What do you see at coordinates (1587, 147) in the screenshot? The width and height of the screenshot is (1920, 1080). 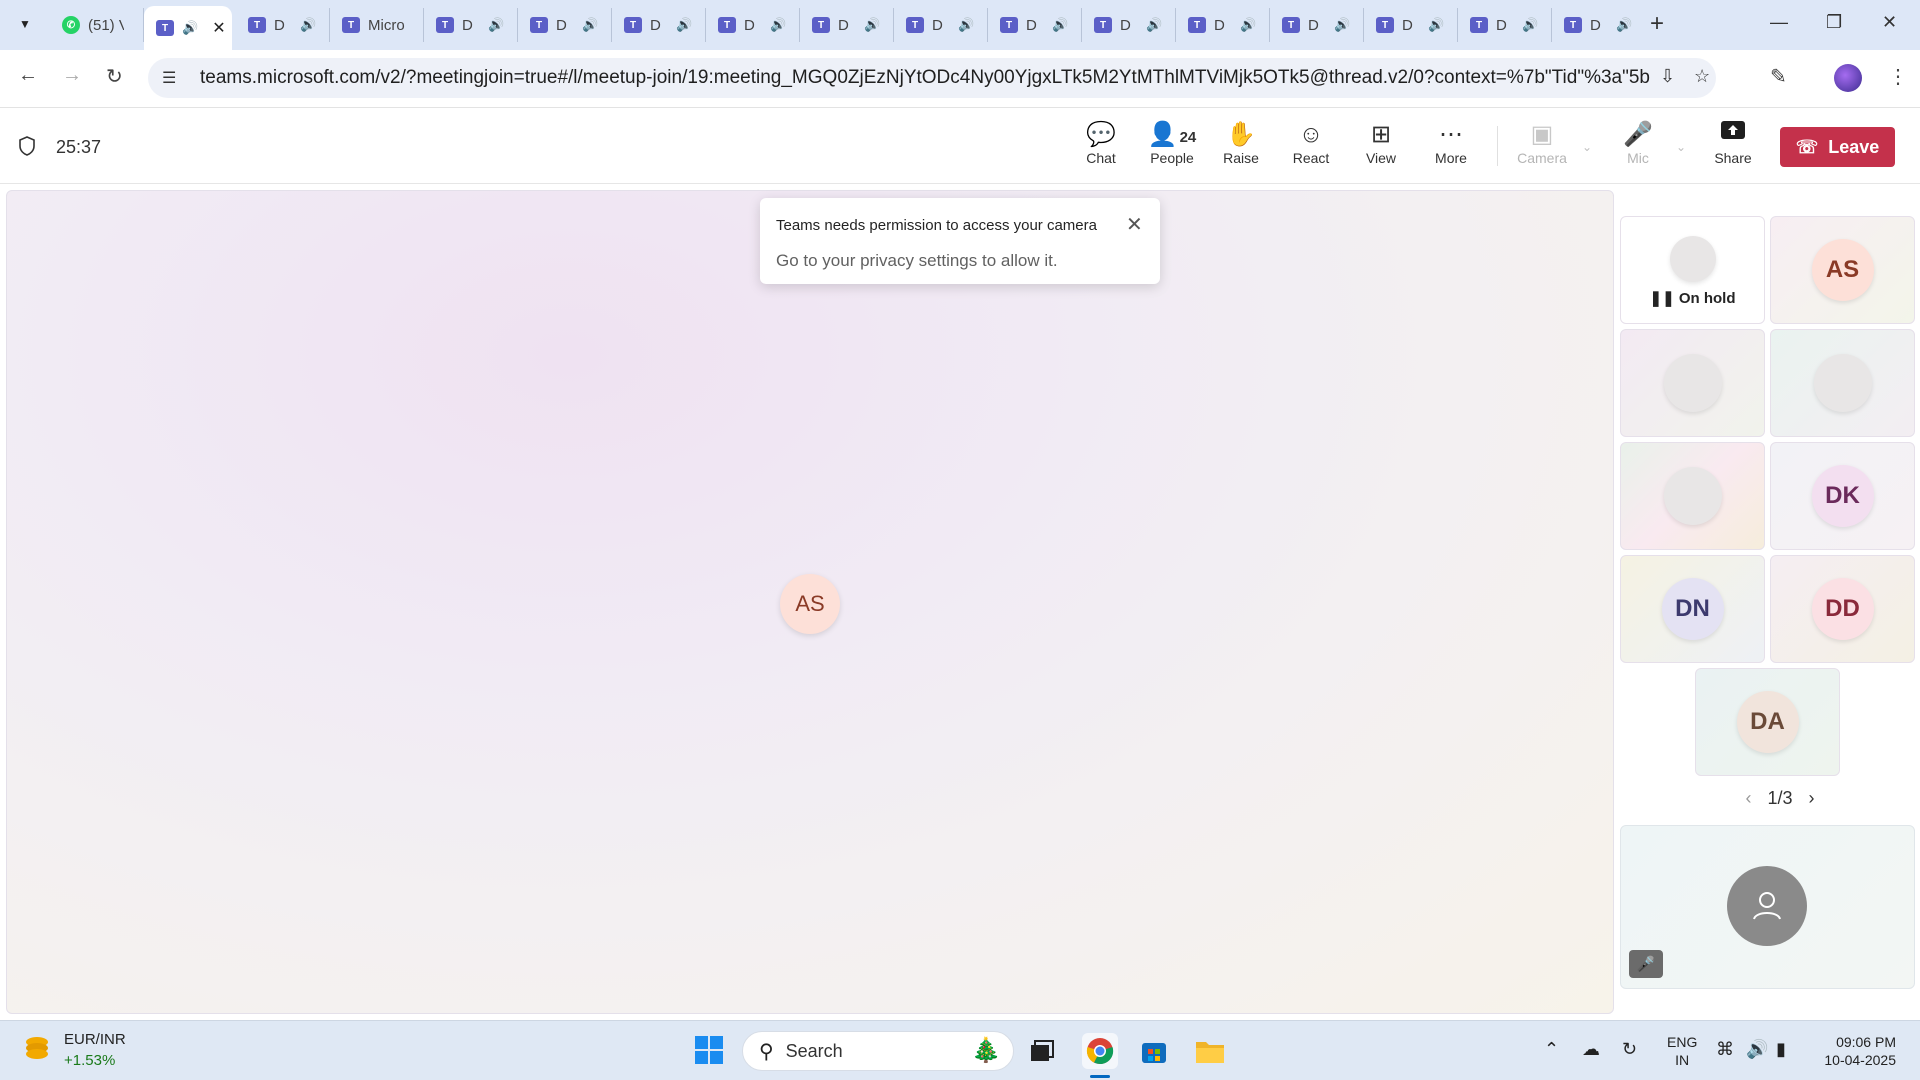 I see `camera-options-chevron-icon: ⌄` at bounding box center [1587, 147].